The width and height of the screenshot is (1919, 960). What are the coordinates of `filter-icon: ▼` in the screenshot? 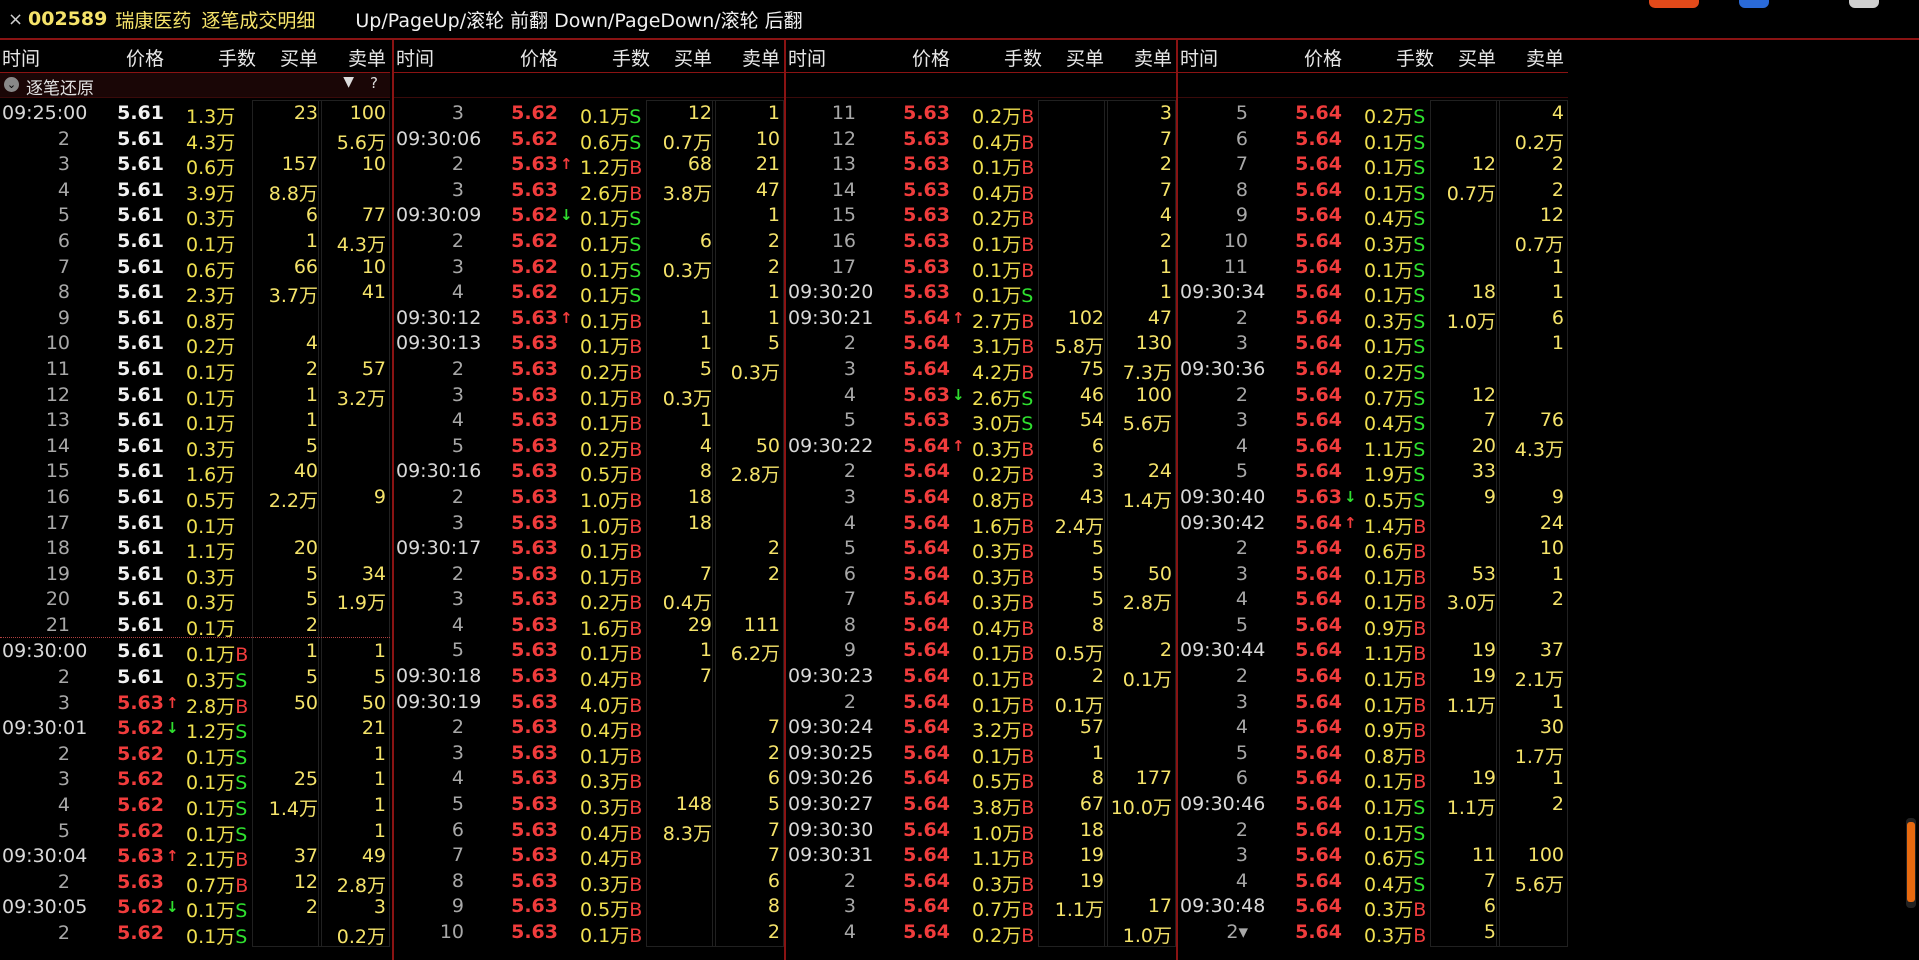 It's located at (348, 82).